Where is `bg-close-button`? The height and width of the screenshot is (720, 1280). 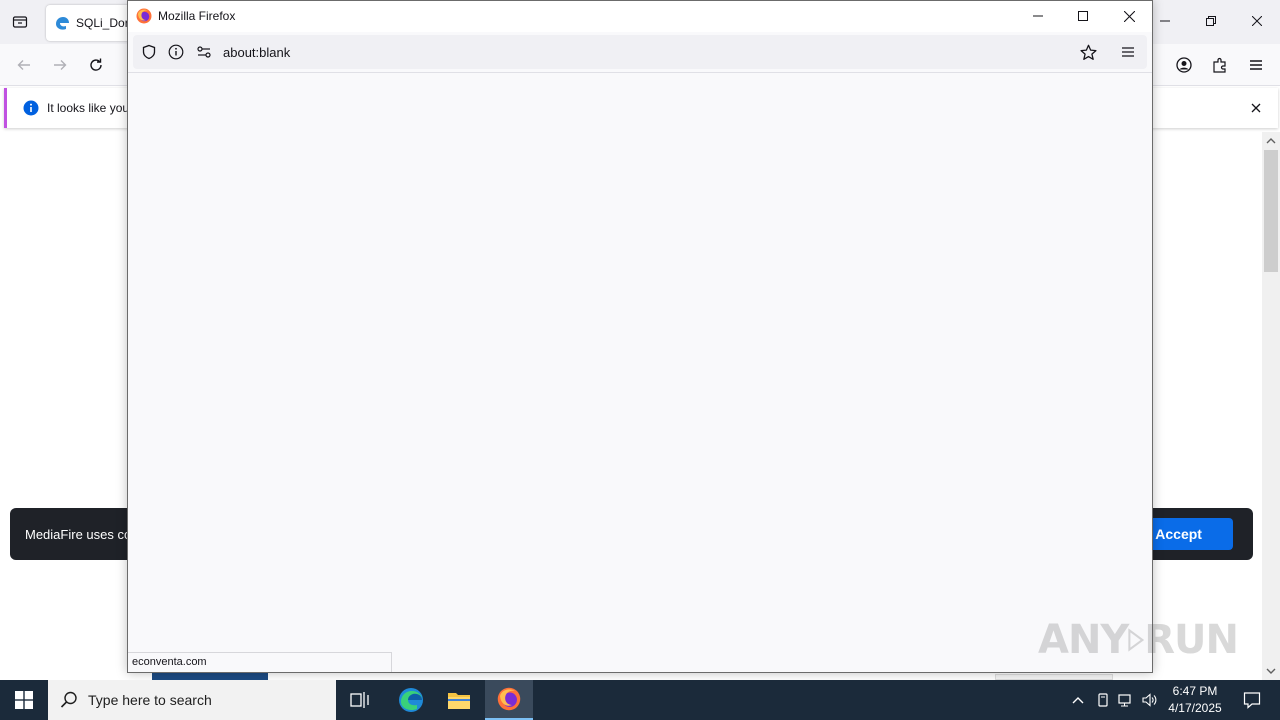
bg-close-button is located at coordinates (1257, 21).